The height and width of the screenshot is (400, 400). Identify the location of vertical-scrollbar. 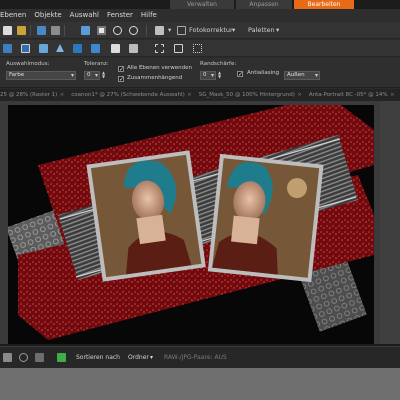
(390, 222).